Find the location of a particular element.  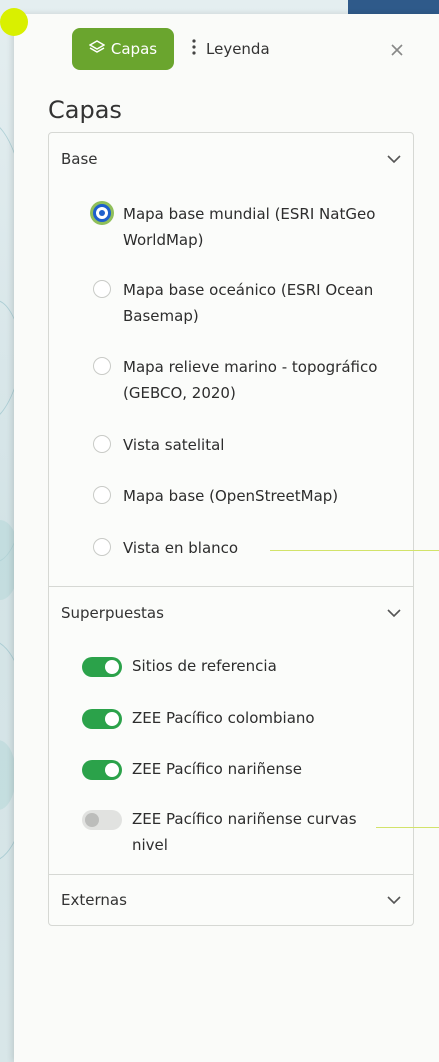

close-icon is located at coordinates (397, 49).